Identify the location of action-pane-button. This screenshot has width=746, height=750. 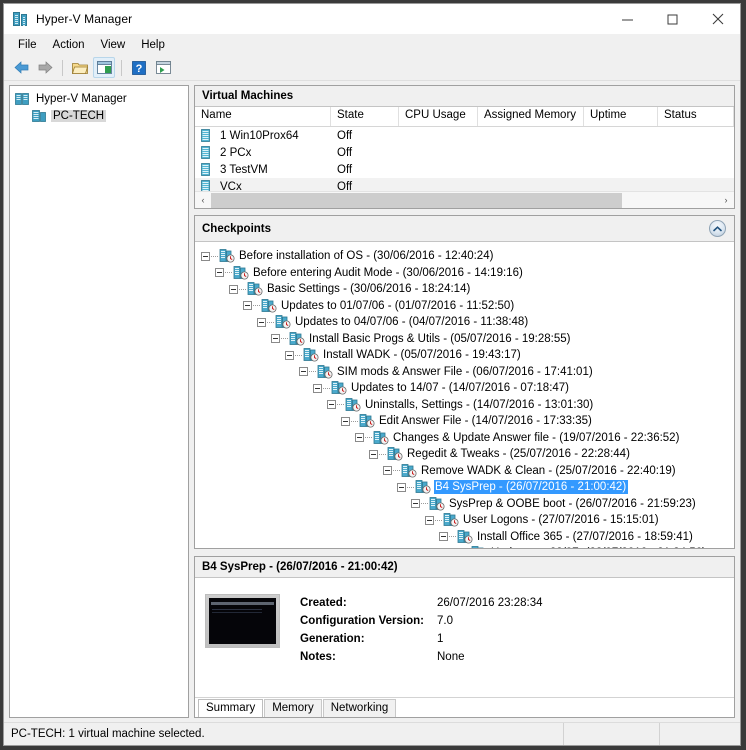
(104, 67).